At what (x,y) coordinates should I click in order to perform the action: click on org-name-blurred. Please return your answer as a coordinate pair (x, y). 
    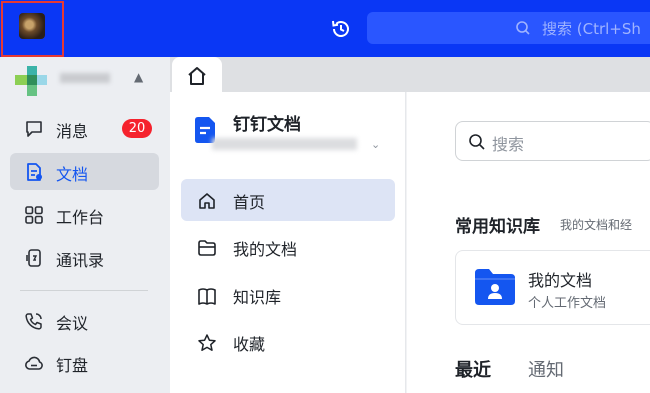
    Looking at the image, I should click on (85, 78).